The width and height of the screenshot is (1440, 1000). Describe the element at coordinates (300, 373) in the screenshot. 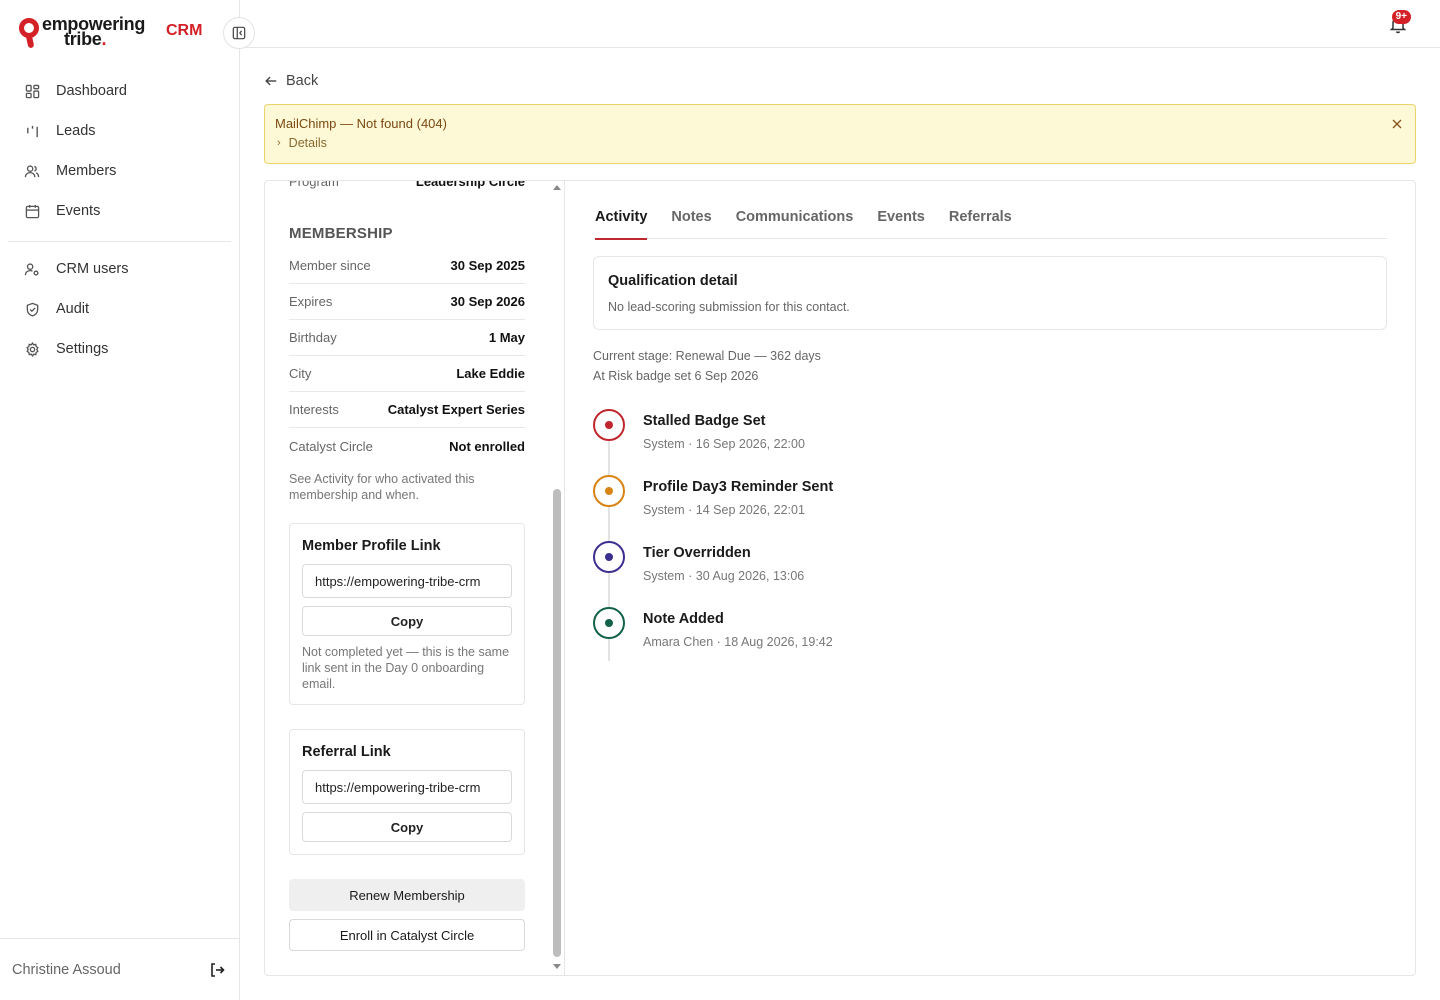

I see `row-label: City` at that location.